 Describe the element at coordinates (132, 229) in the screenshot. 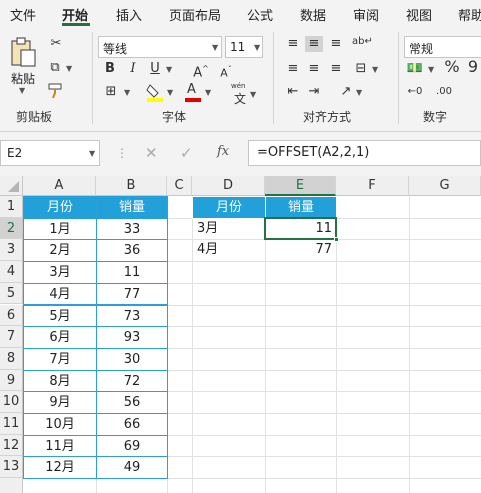

I see `table-cell-sales: 33` at that location.